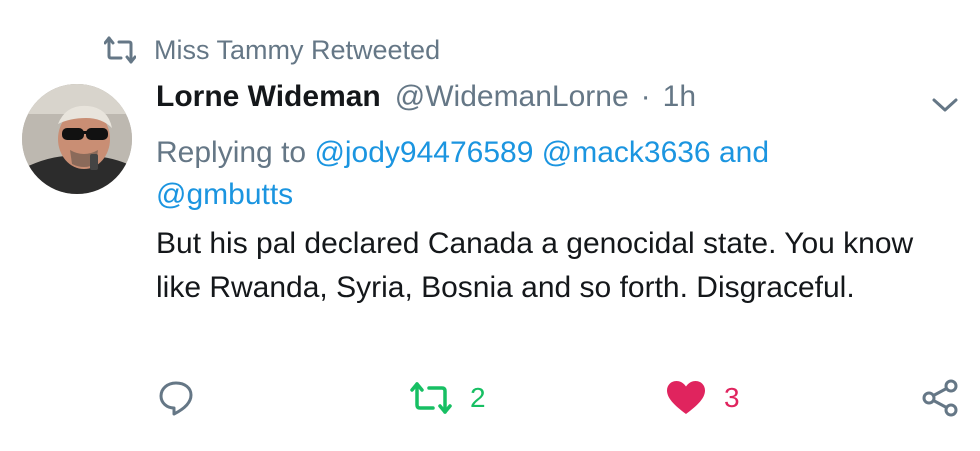 The width and height of the screenshot is (980, 451). What do you see at coordinates (478, 397) in the screenshot?
I see `retweet-count: 2` at bounding box center [478, 397].